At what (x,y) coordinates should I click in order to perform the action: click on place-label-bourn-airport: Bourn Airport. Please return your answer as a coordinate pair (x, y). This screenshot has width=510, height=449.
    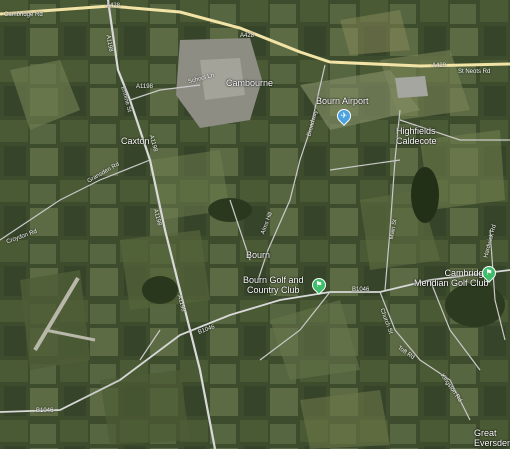
    Looking at the image, I should click on (342, 101).